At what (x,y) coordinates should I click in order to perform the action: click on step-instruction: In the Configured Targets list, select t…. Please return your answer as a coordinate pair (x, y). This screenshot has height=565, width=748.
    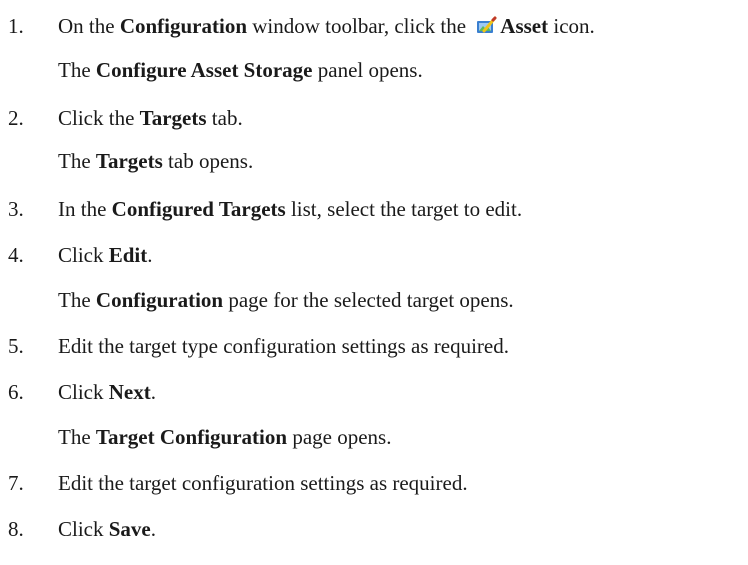
    Looking at the image, I should click on (290, 209).